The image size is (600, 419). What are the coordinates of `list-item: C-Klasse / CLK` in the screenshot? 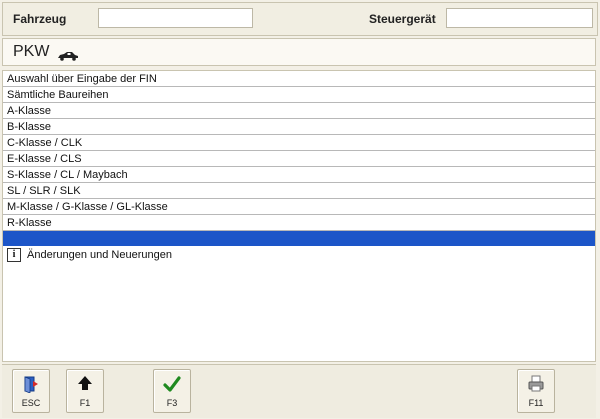 It's located at (299, 143).